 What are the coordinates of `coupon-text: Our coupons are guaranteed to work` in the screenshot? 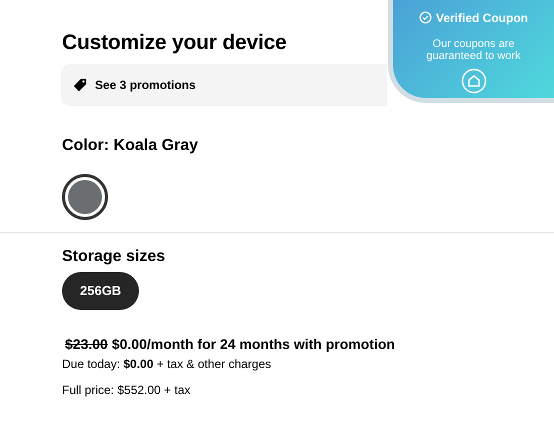 It's located at (473, 50).